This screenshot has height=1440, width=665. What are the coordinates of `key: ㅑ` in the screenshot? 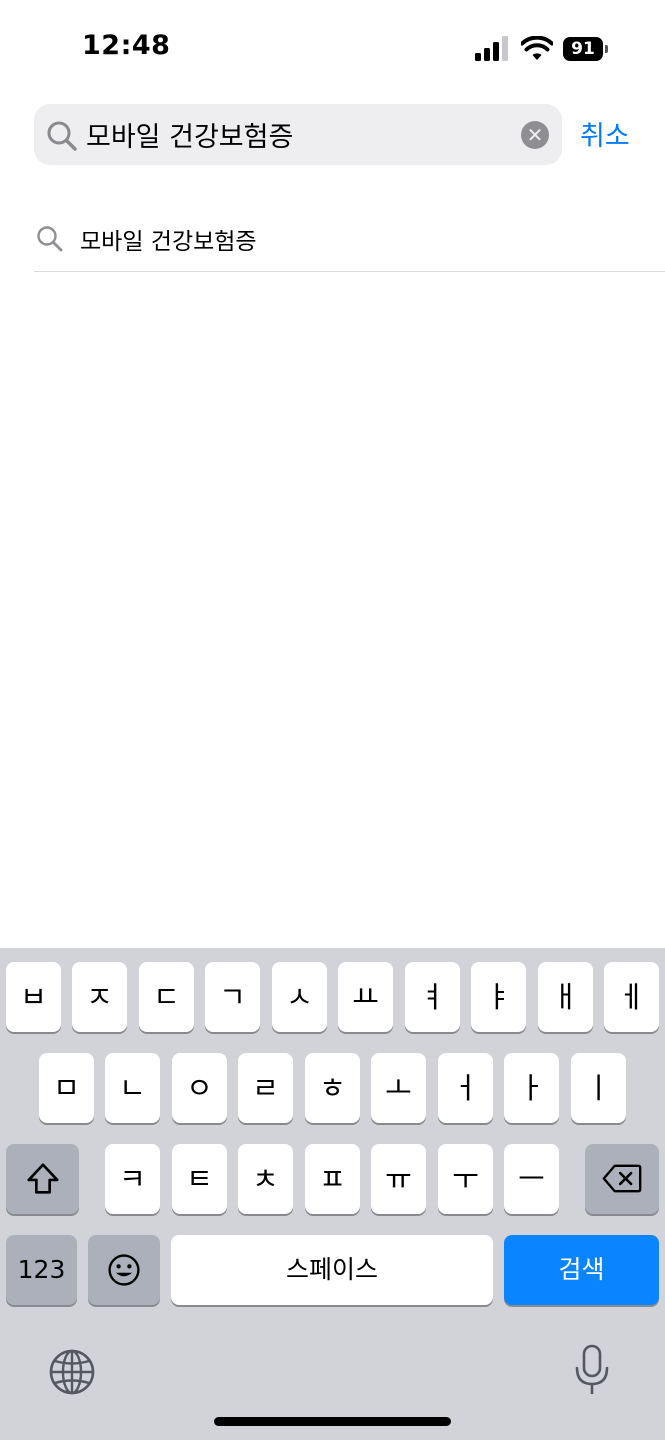 It's located at (498, 997).